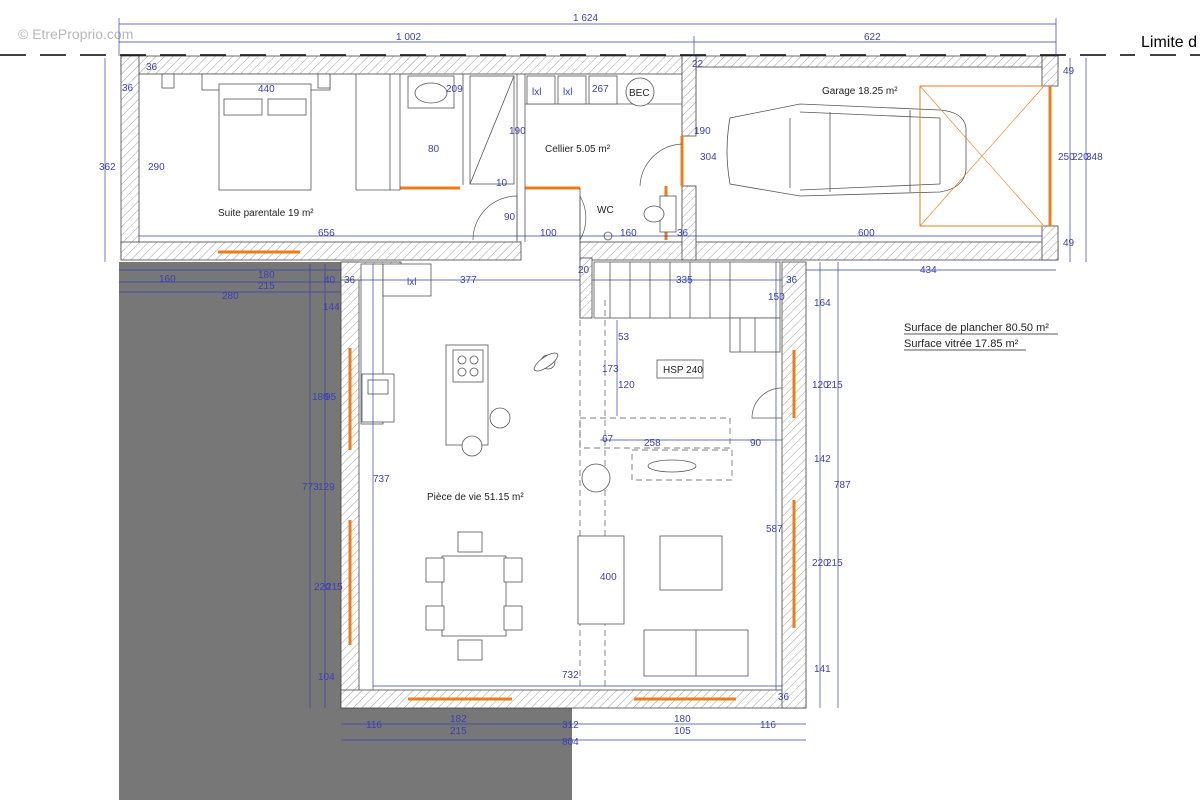 The height and width of the screenshot is (800, 1200). I want to click on dim-label: 142, so click(822, 459).